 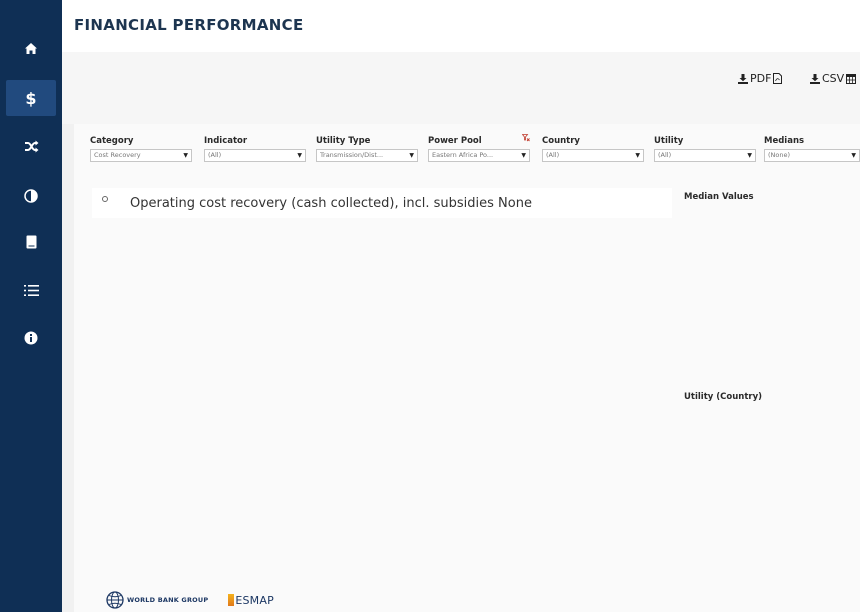 I want to click on filter-category: Category Cost Recovery ▼, so click(x=141, y=149).